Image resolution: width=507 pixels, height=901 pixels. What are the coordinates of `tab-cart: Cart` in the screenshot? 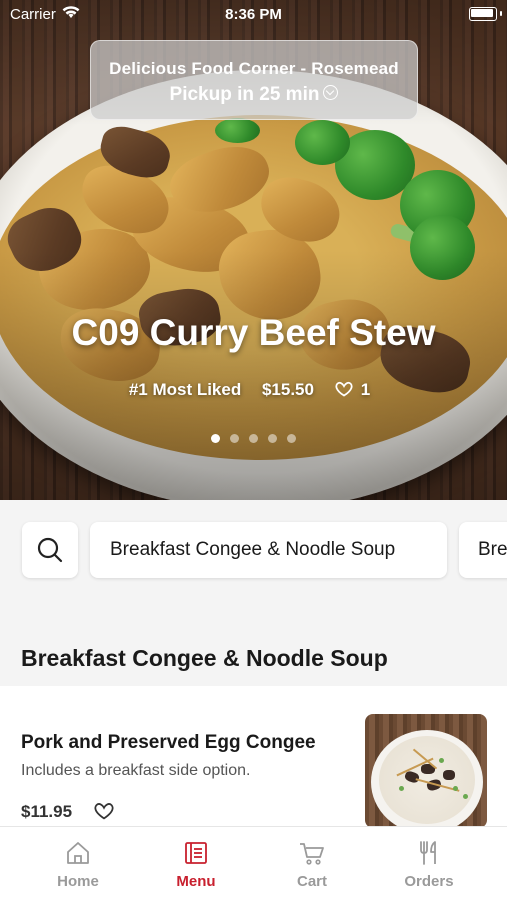 It's located at (312, 864).